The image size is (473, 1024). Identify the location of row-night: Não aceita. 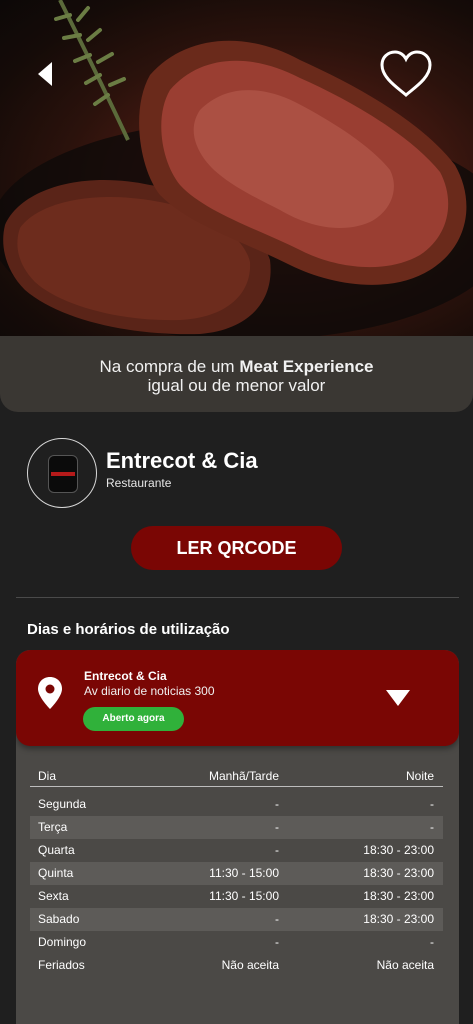
(405, 965).